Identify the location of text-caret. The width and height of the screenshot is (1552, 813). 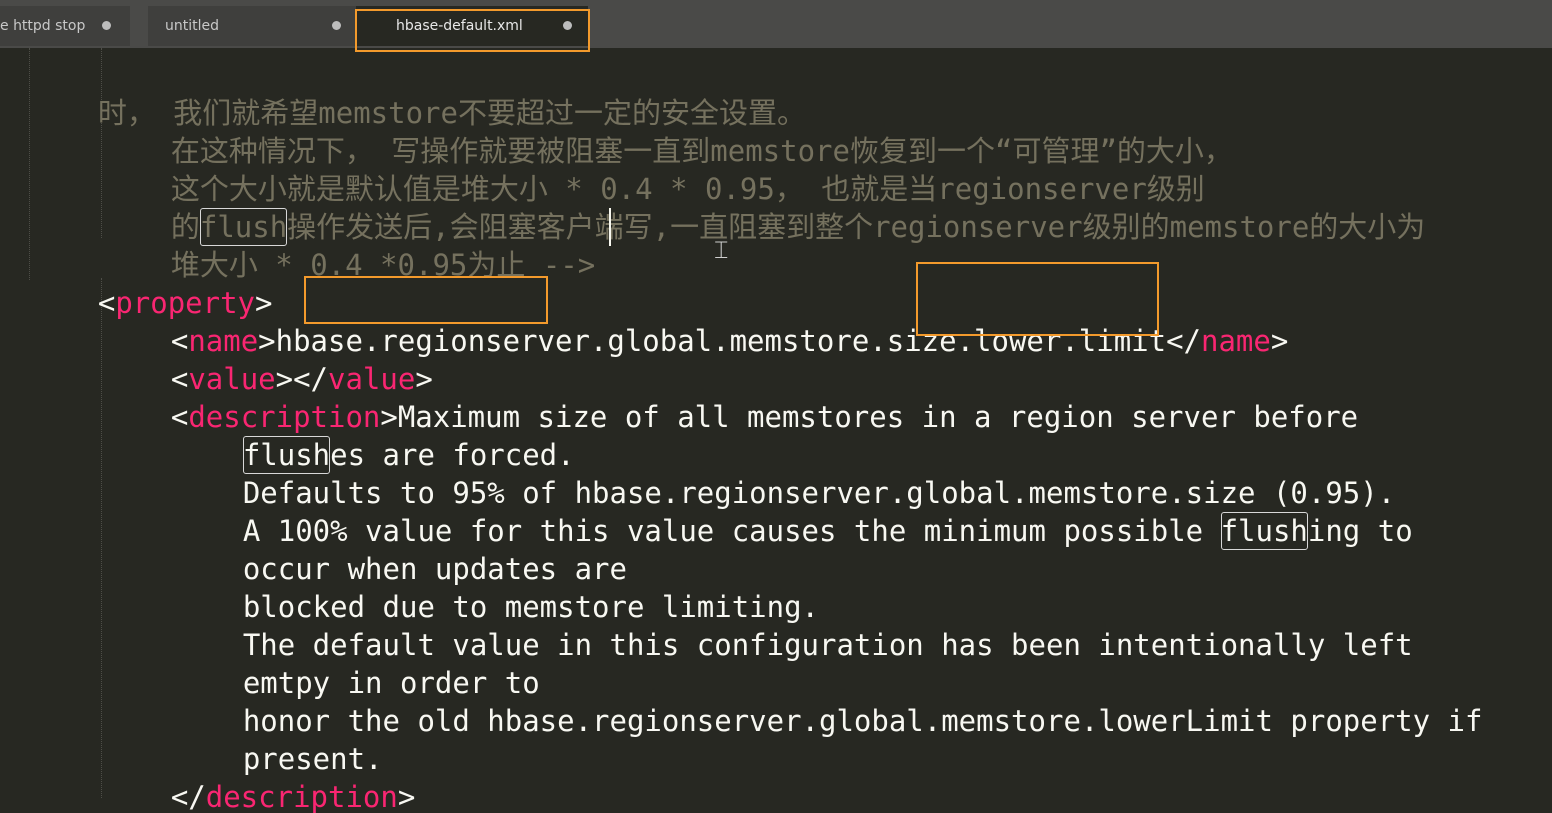
(610, 227).